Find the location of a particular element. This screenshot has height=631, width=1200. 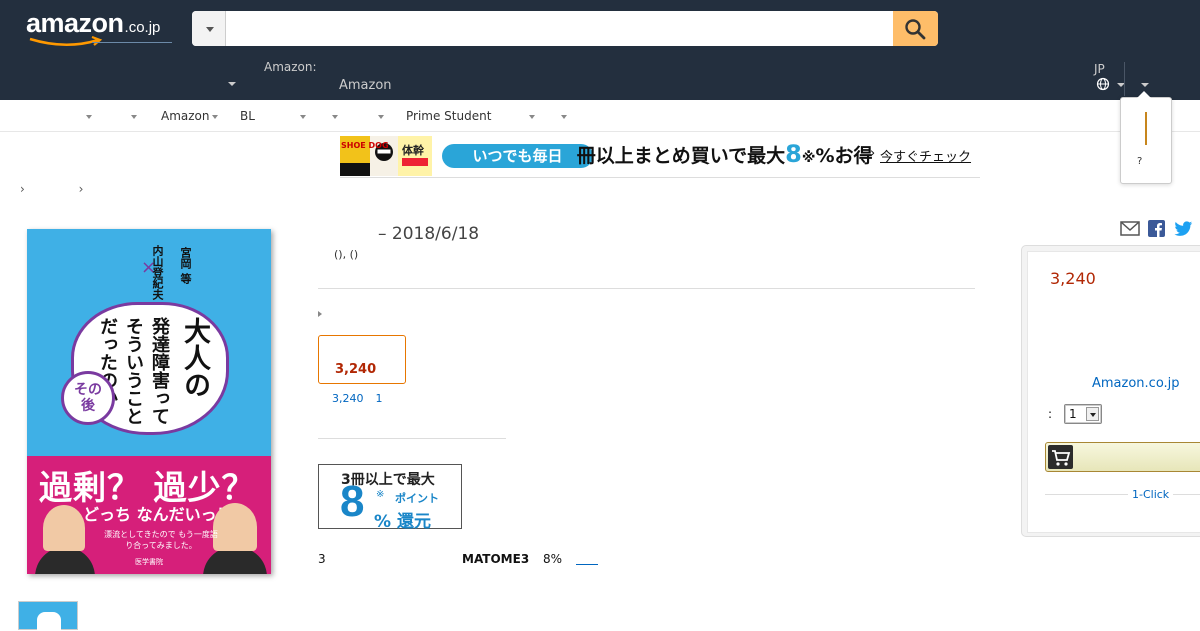

language-code: JP is located at coordinates (1099, 69).